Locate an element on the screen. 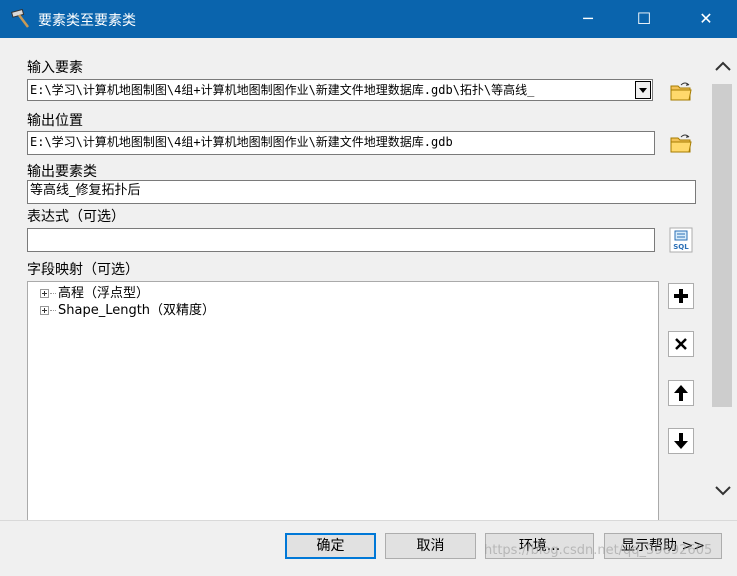  maximize-button: ☐ is located at coordinates (644, 19).